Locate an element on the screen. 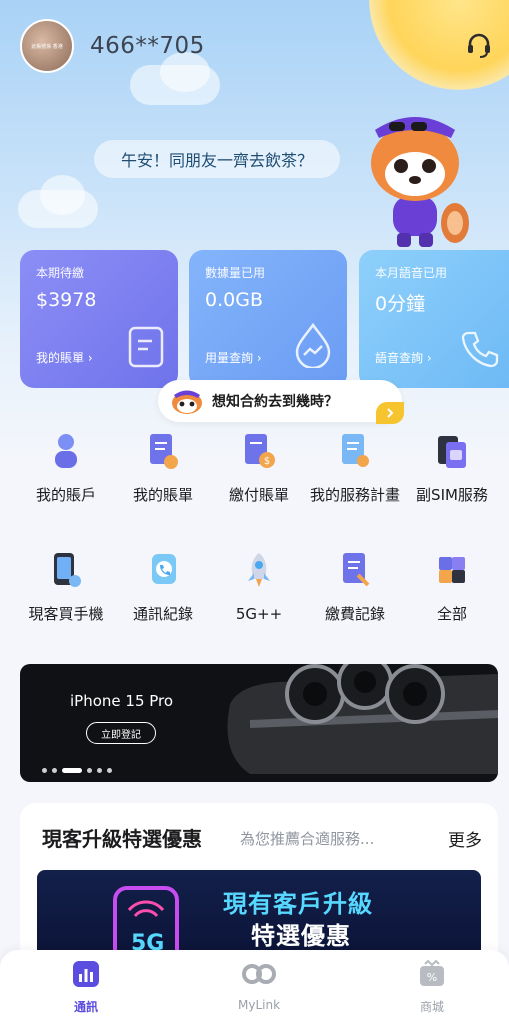 Image resolution: width=509 pixels, height=1024 pixels. service-all: 全部 is located at coordinates (452, 587).